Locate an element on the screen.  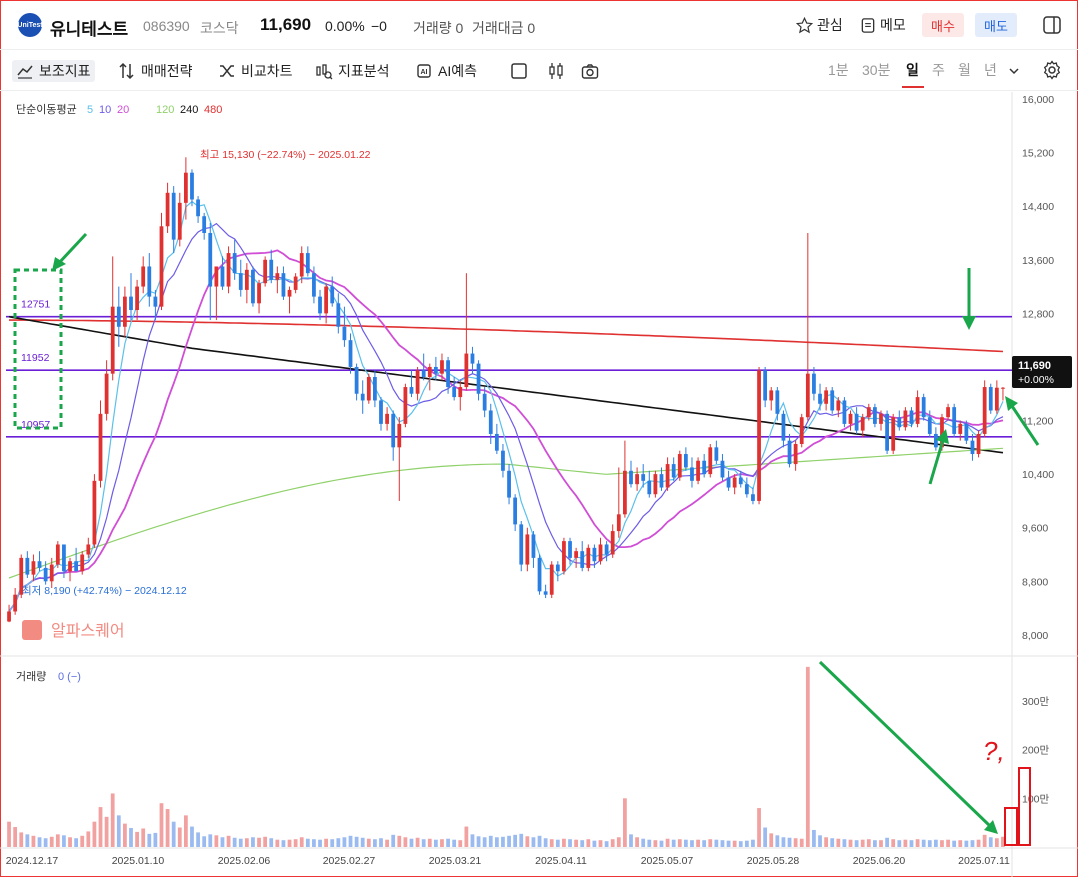
x-tick-label: 2025.02.27 is located at coordinates (349, 861).